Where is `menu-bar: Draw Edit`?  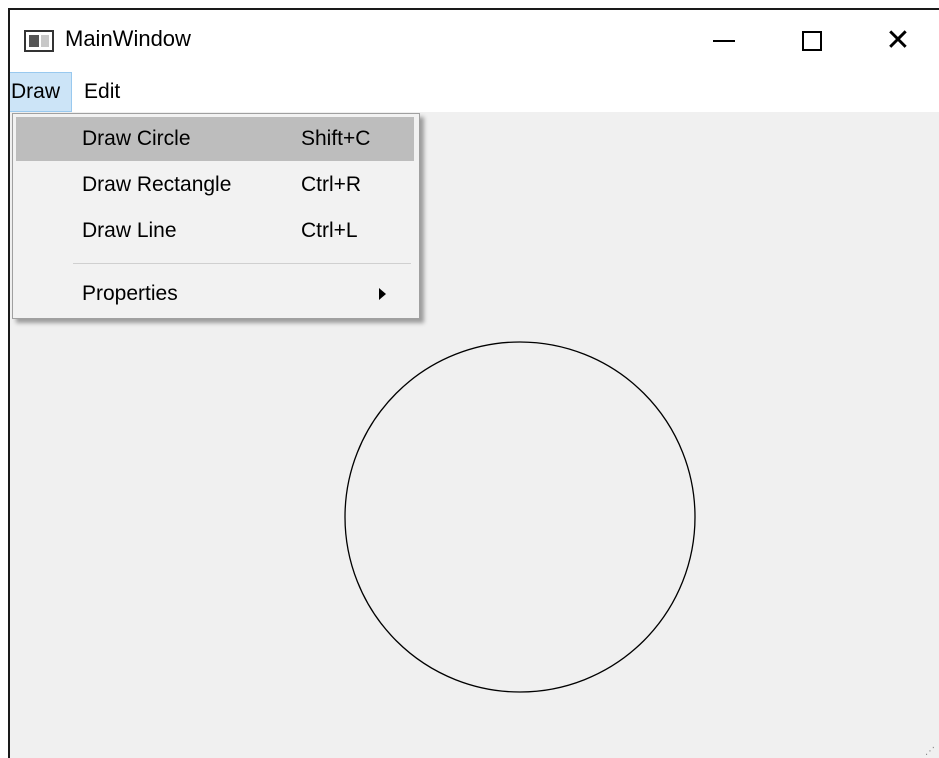
menu-bar: Draw Edit is located at coordinates (474, 92).